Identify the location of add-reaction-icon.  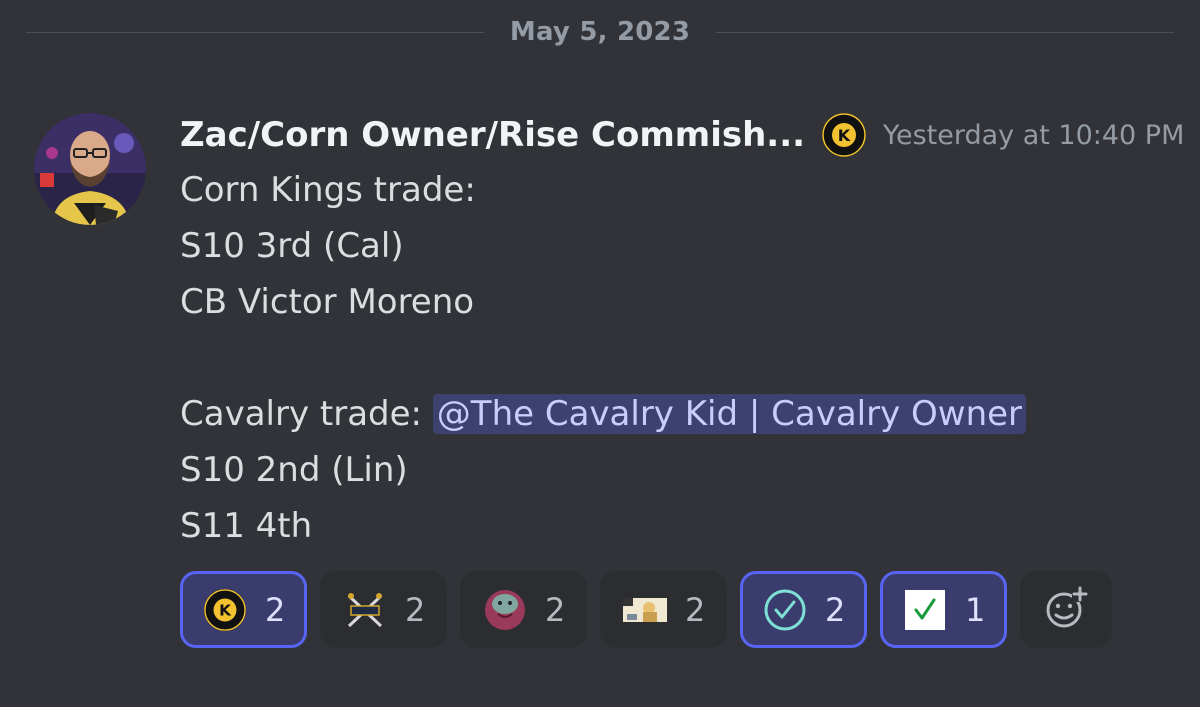
(1066, 609).